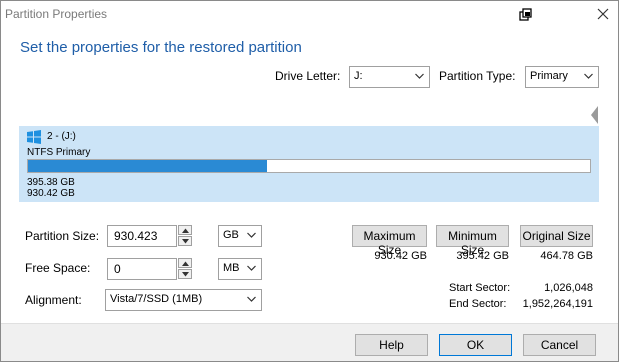  Describe the element at coordinates (566, 256) in the screenshot. I see `original-size-value: 464.78 GB` at that location.